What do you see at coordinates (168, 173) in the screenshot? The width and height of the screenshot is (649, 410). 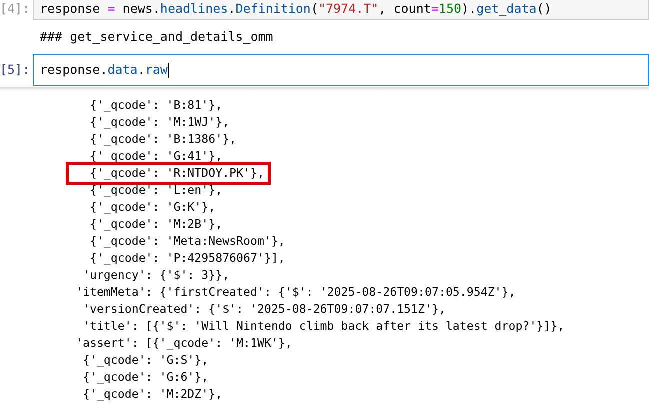 I see `output-line: {'_qcode': 'R:NTDOY.PK'},` at bounding box center [168, 173].